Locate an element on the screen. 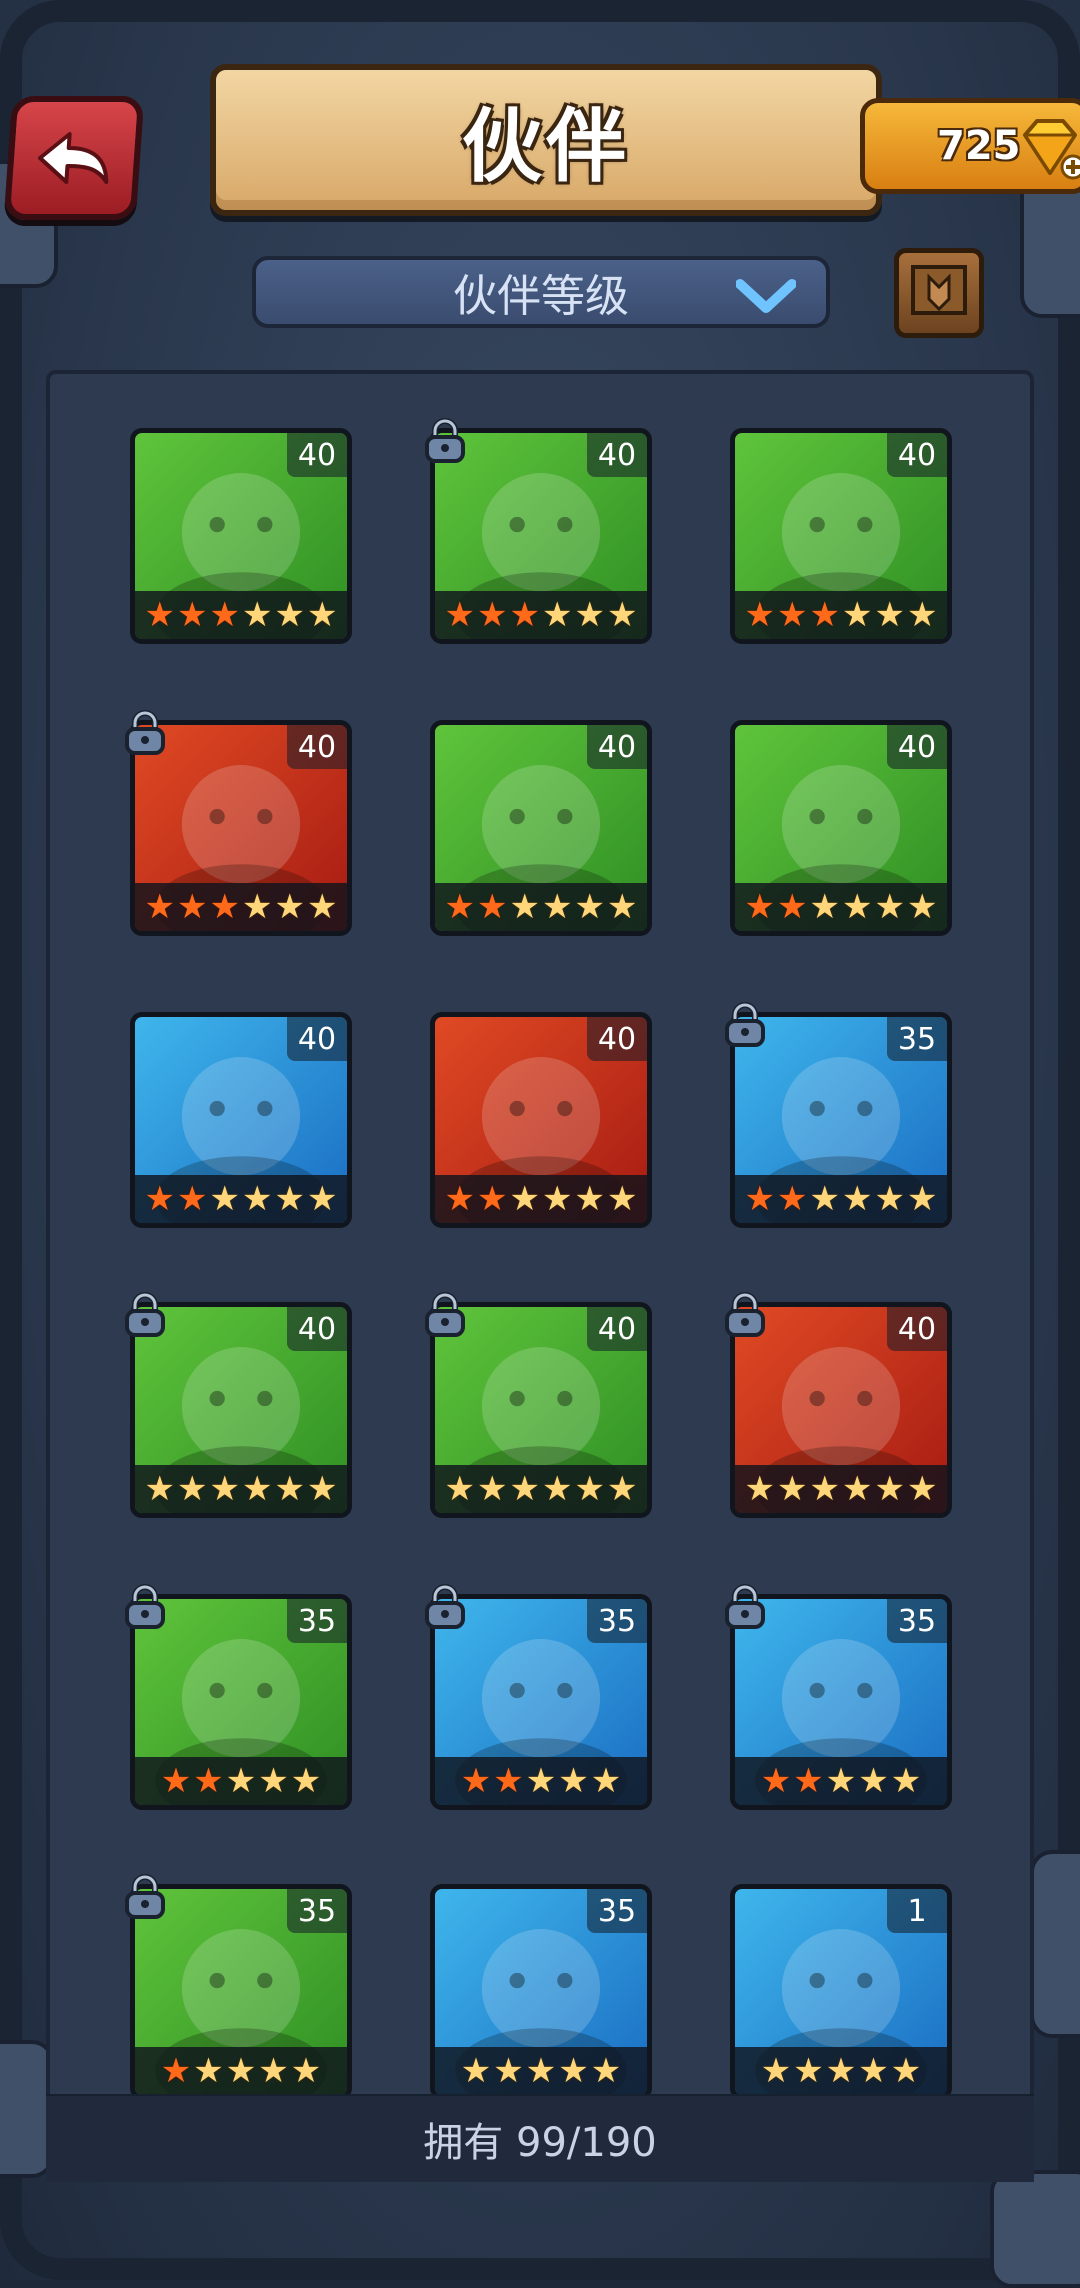 The height and width of the screenshot is (2288, 1080). book-icon is located at coordinates (939, 290).